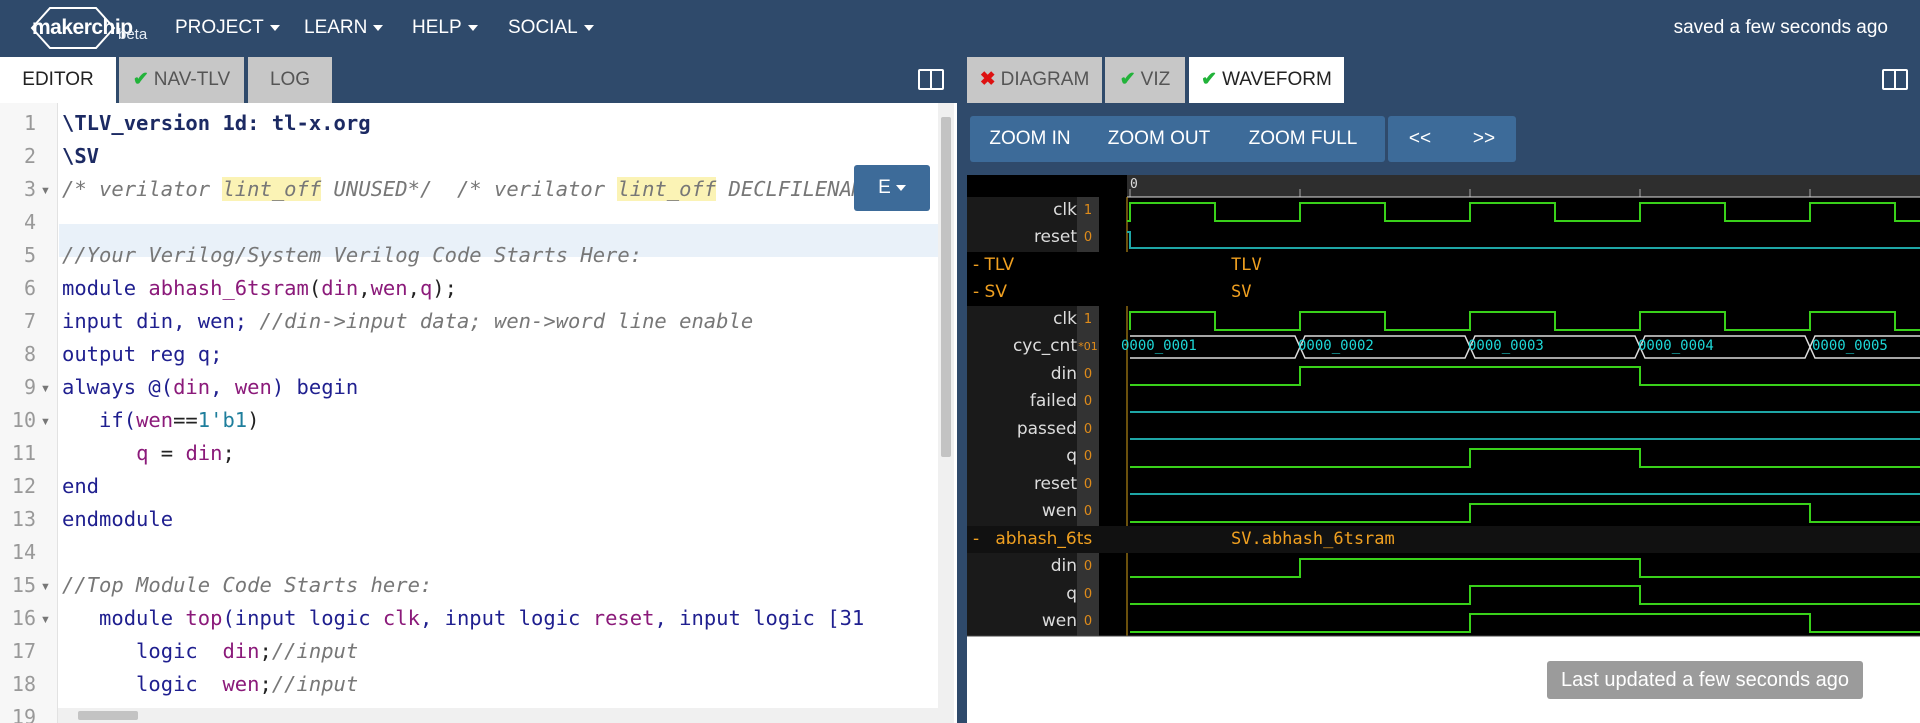 This screenshot has width=1920, height=723. What do you see at coordinates (29, 321) in the screenshot?
I see `line-number: 7` at bounding box center [29, 321].